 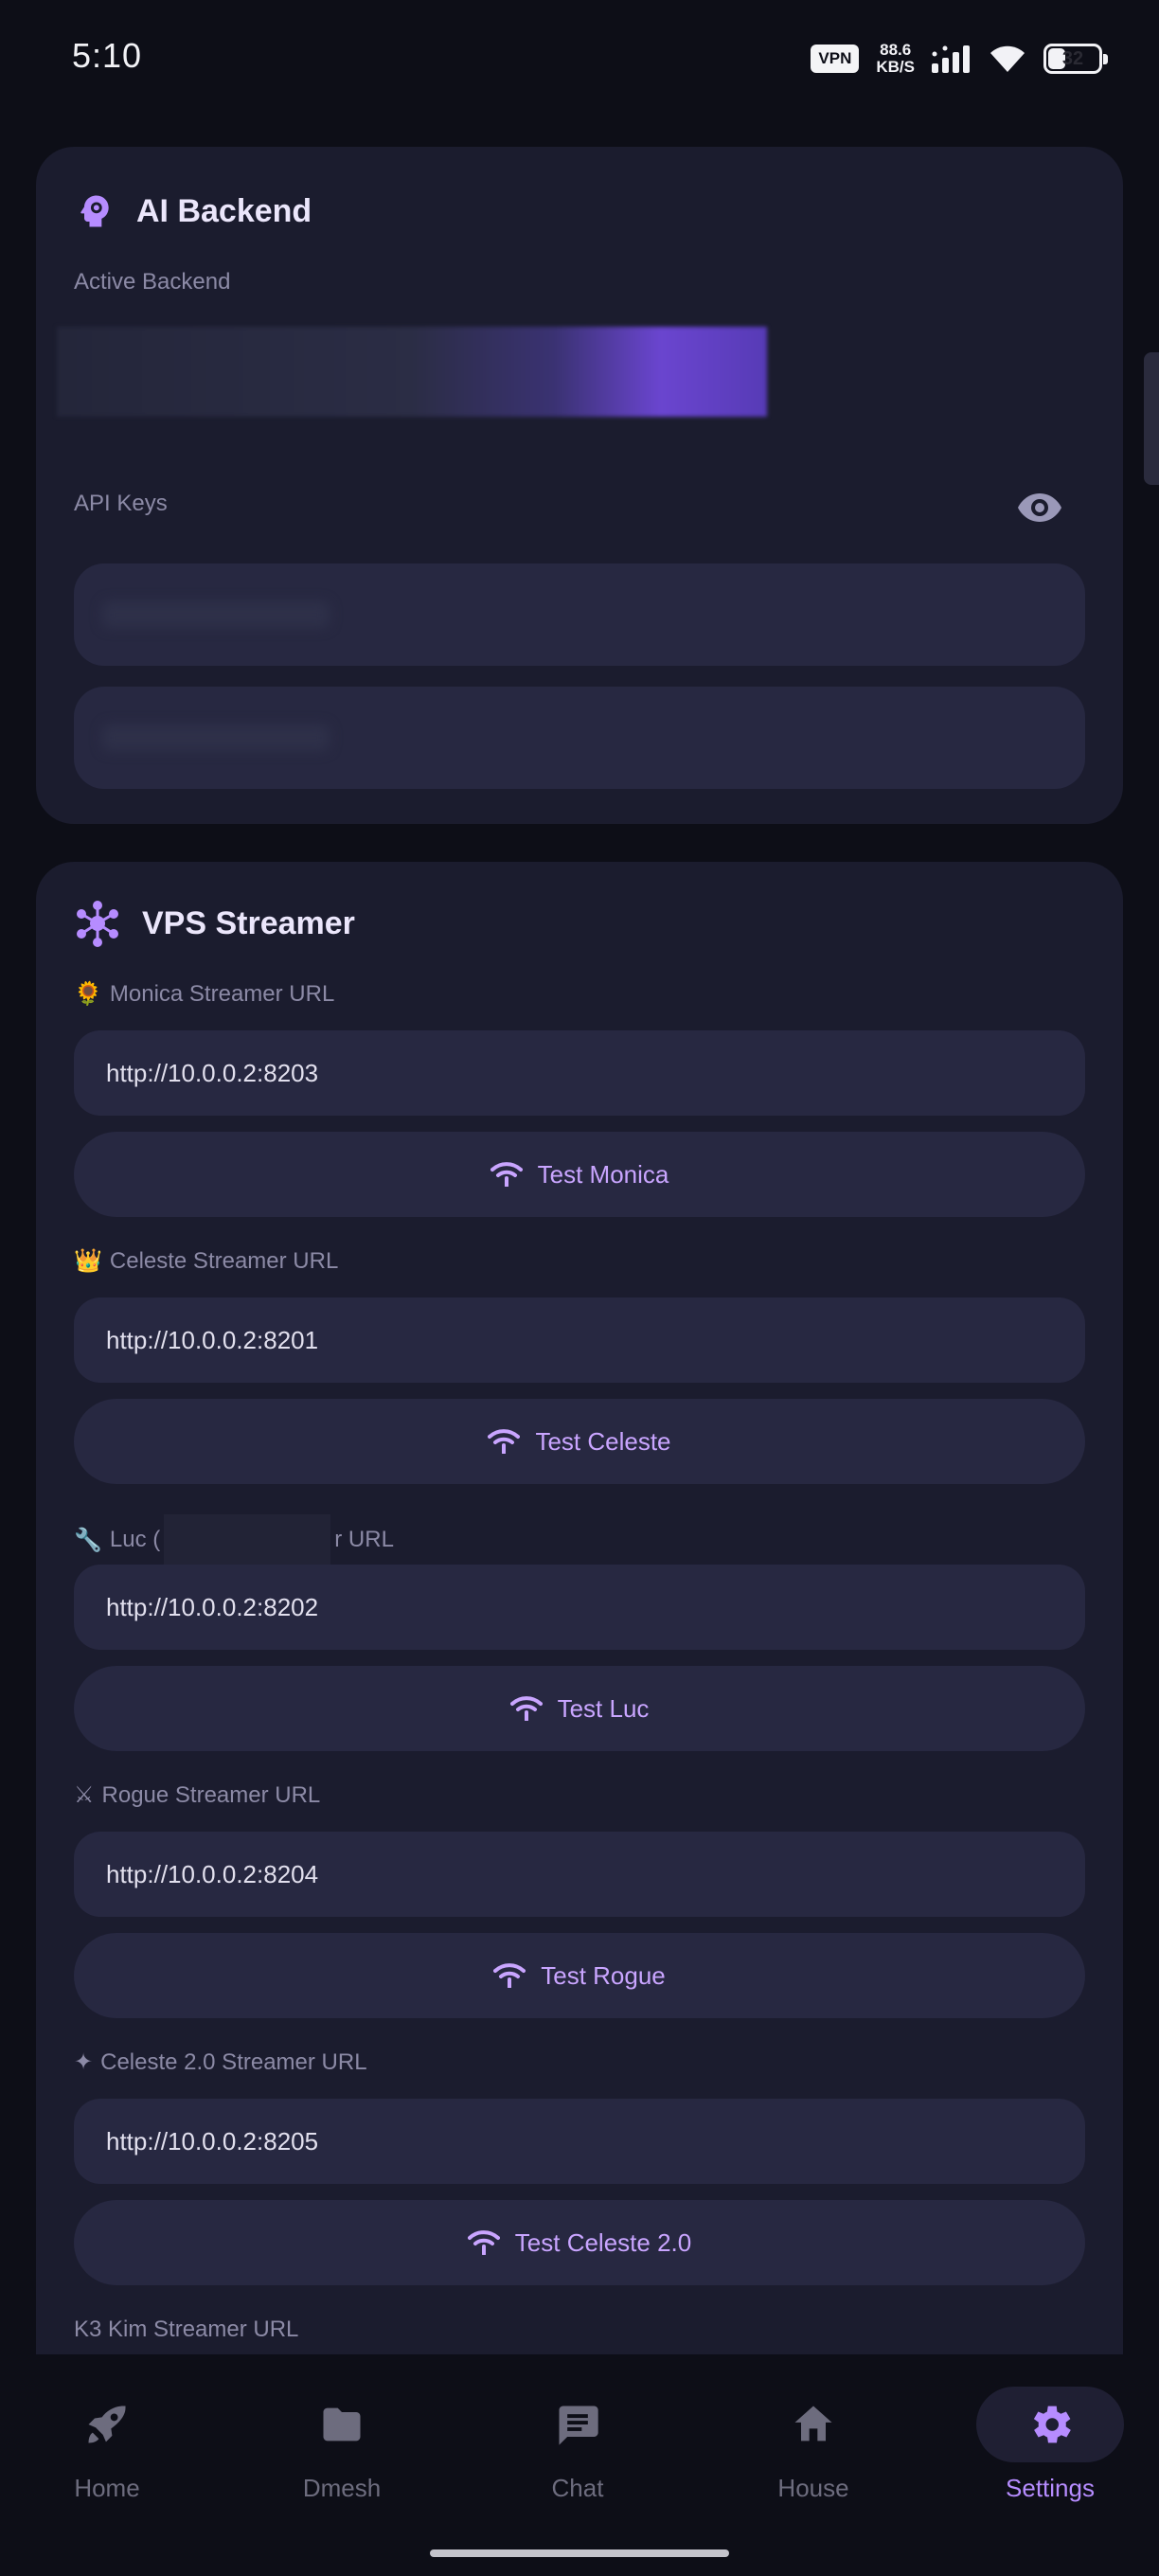 I want to click on luc-url-input: http://10.0.0.2:8202, so click(x=579, y=1607).